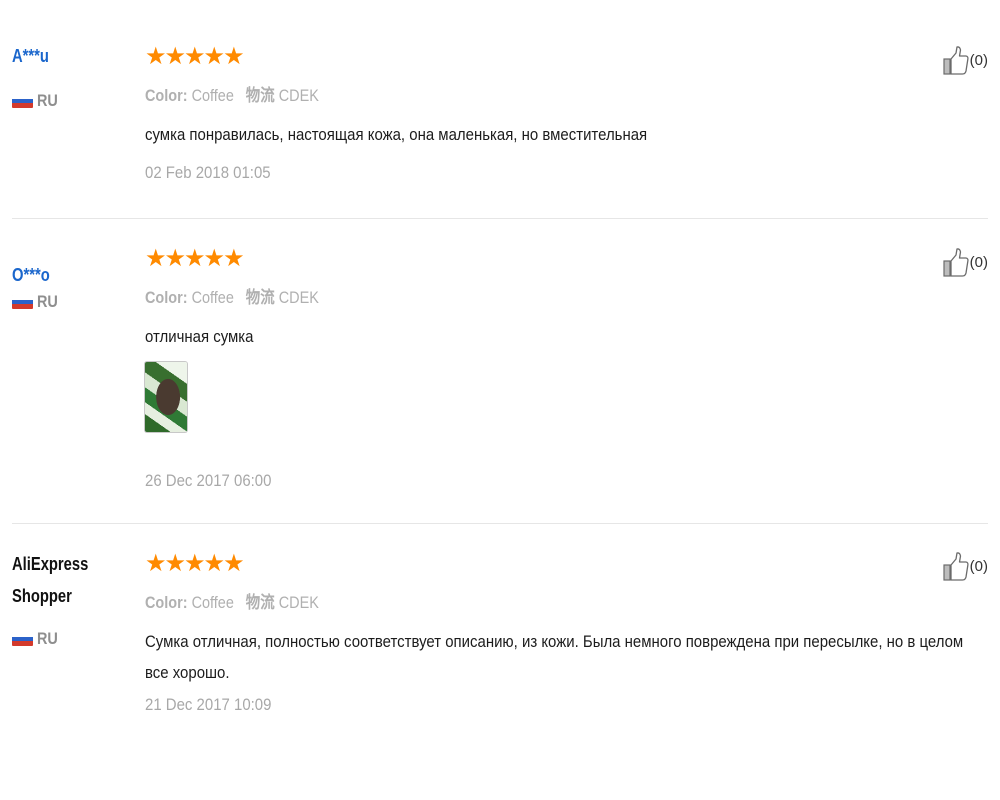  What do you see at coordinates (57, 275) in the screenshot?
I see `reviewer-name-link: O***o` at bounding box center [57, 275].